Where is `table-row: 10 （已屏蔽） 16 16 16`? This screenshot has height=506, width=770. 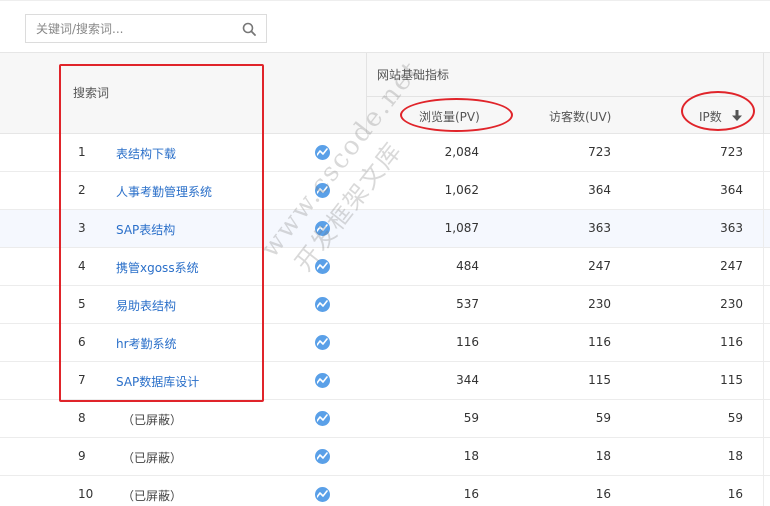
table-row: 10 （已屏蔽） 16 16 16 is located at coordinates (385, 491).